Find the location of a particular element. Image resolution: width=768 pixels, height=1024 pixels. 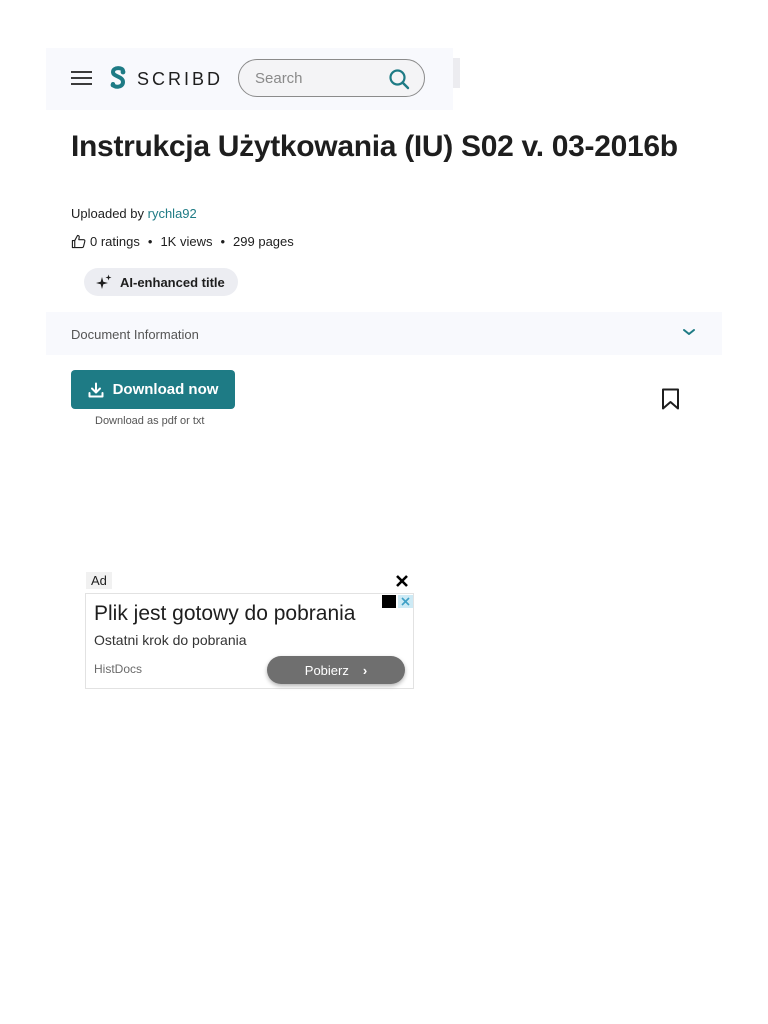

ad-label: Ad is located at coordinates (99, 580).